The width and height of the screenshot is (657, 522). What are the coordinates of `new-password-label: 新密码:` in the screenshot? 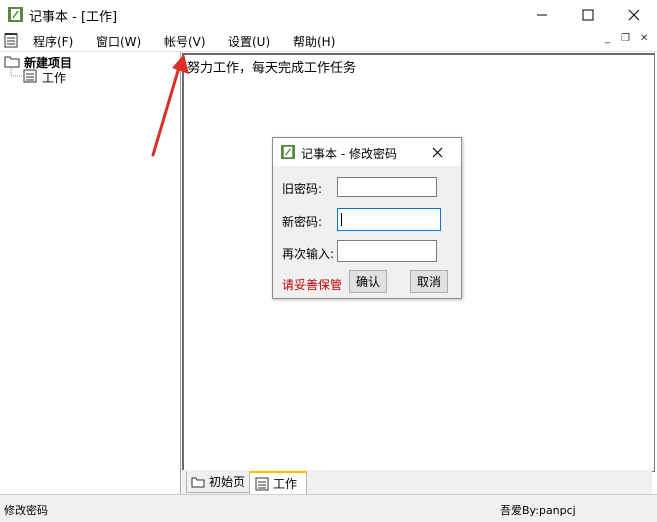 It's located at (302, 222).